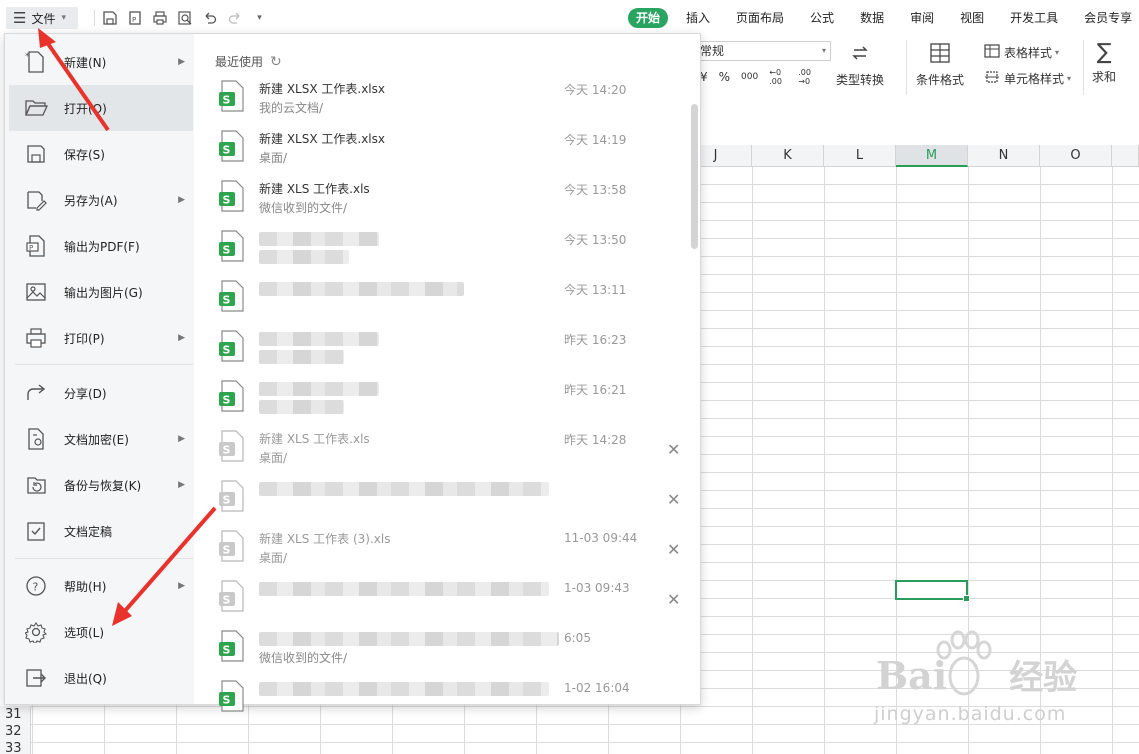 Image resolution: width=1139 pixels, height=754 pixels. Describe the element at coordinates (454, 351) in the screenshot. I see `recent-file-item: S 昨天 16:23` at that location.